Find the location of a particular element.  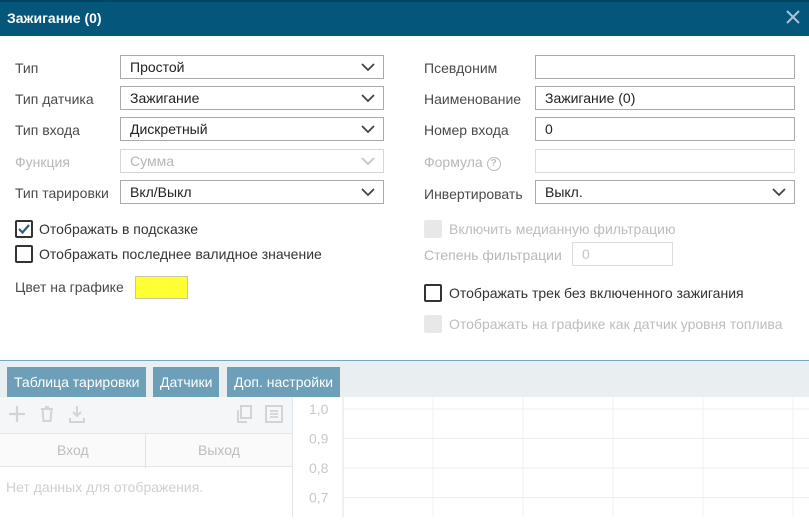

list-icon is located at coordinates (274, 414).